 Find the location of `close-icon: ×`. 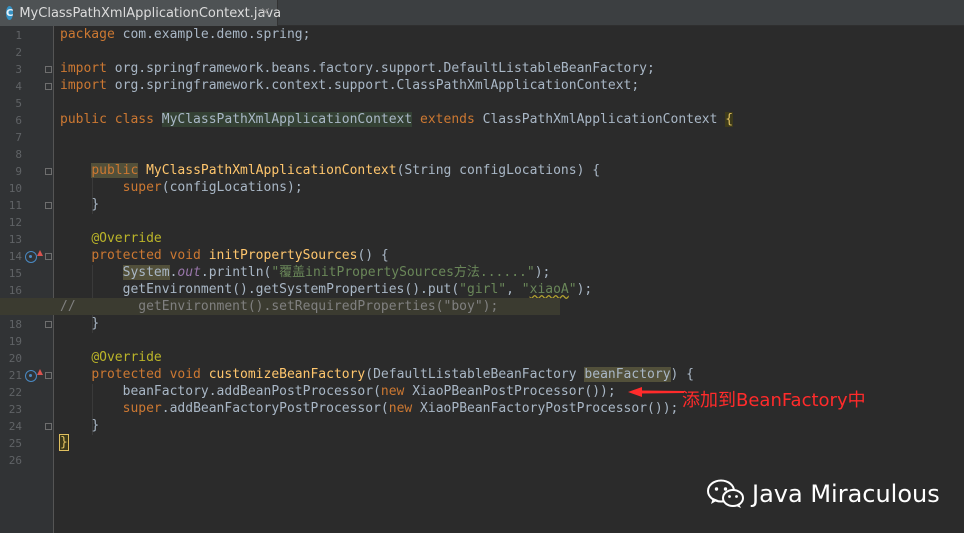

close-icon: × is located at coordinates (265, 12).